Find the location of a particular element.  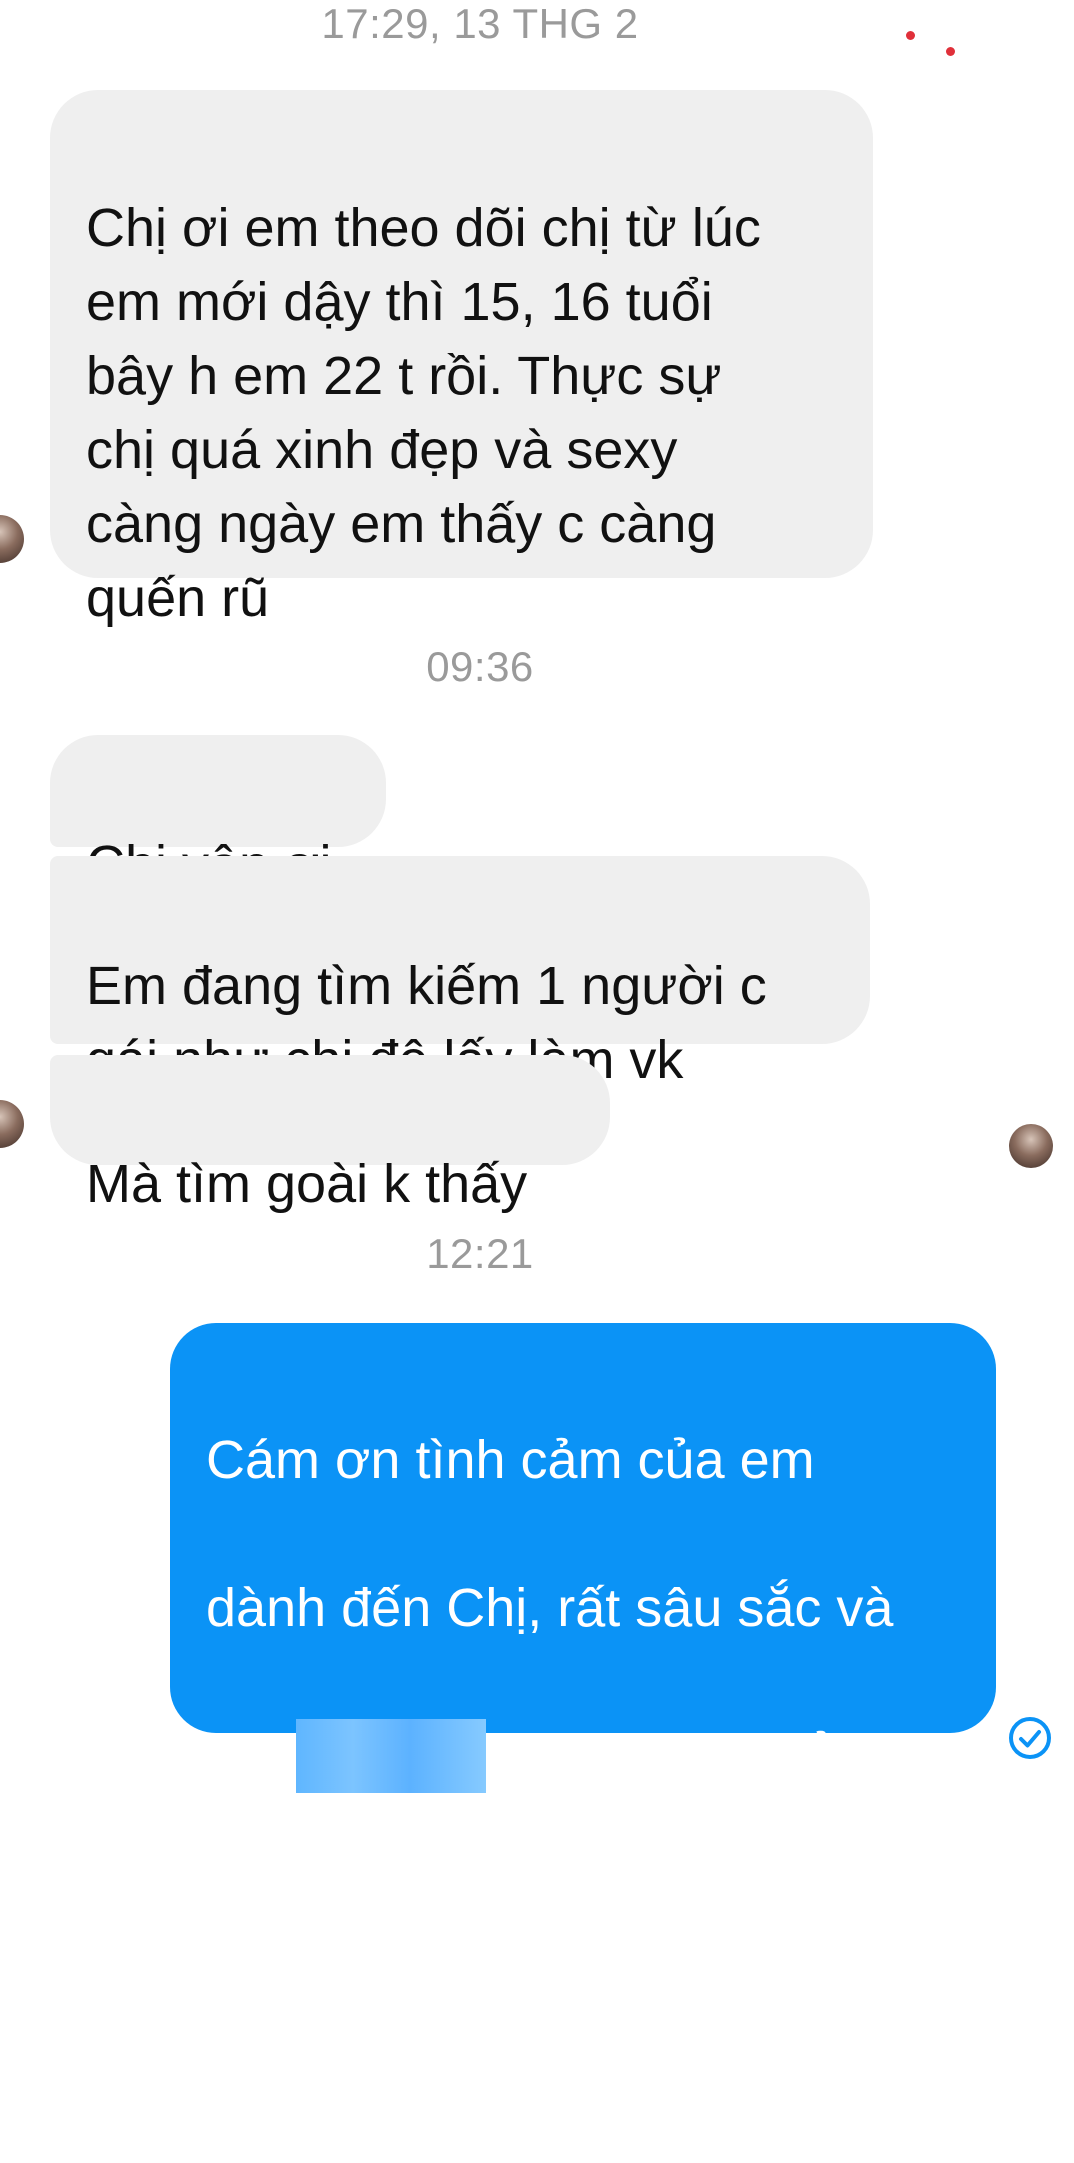

check-circle-icon is located at coordinates (1030, 1738).